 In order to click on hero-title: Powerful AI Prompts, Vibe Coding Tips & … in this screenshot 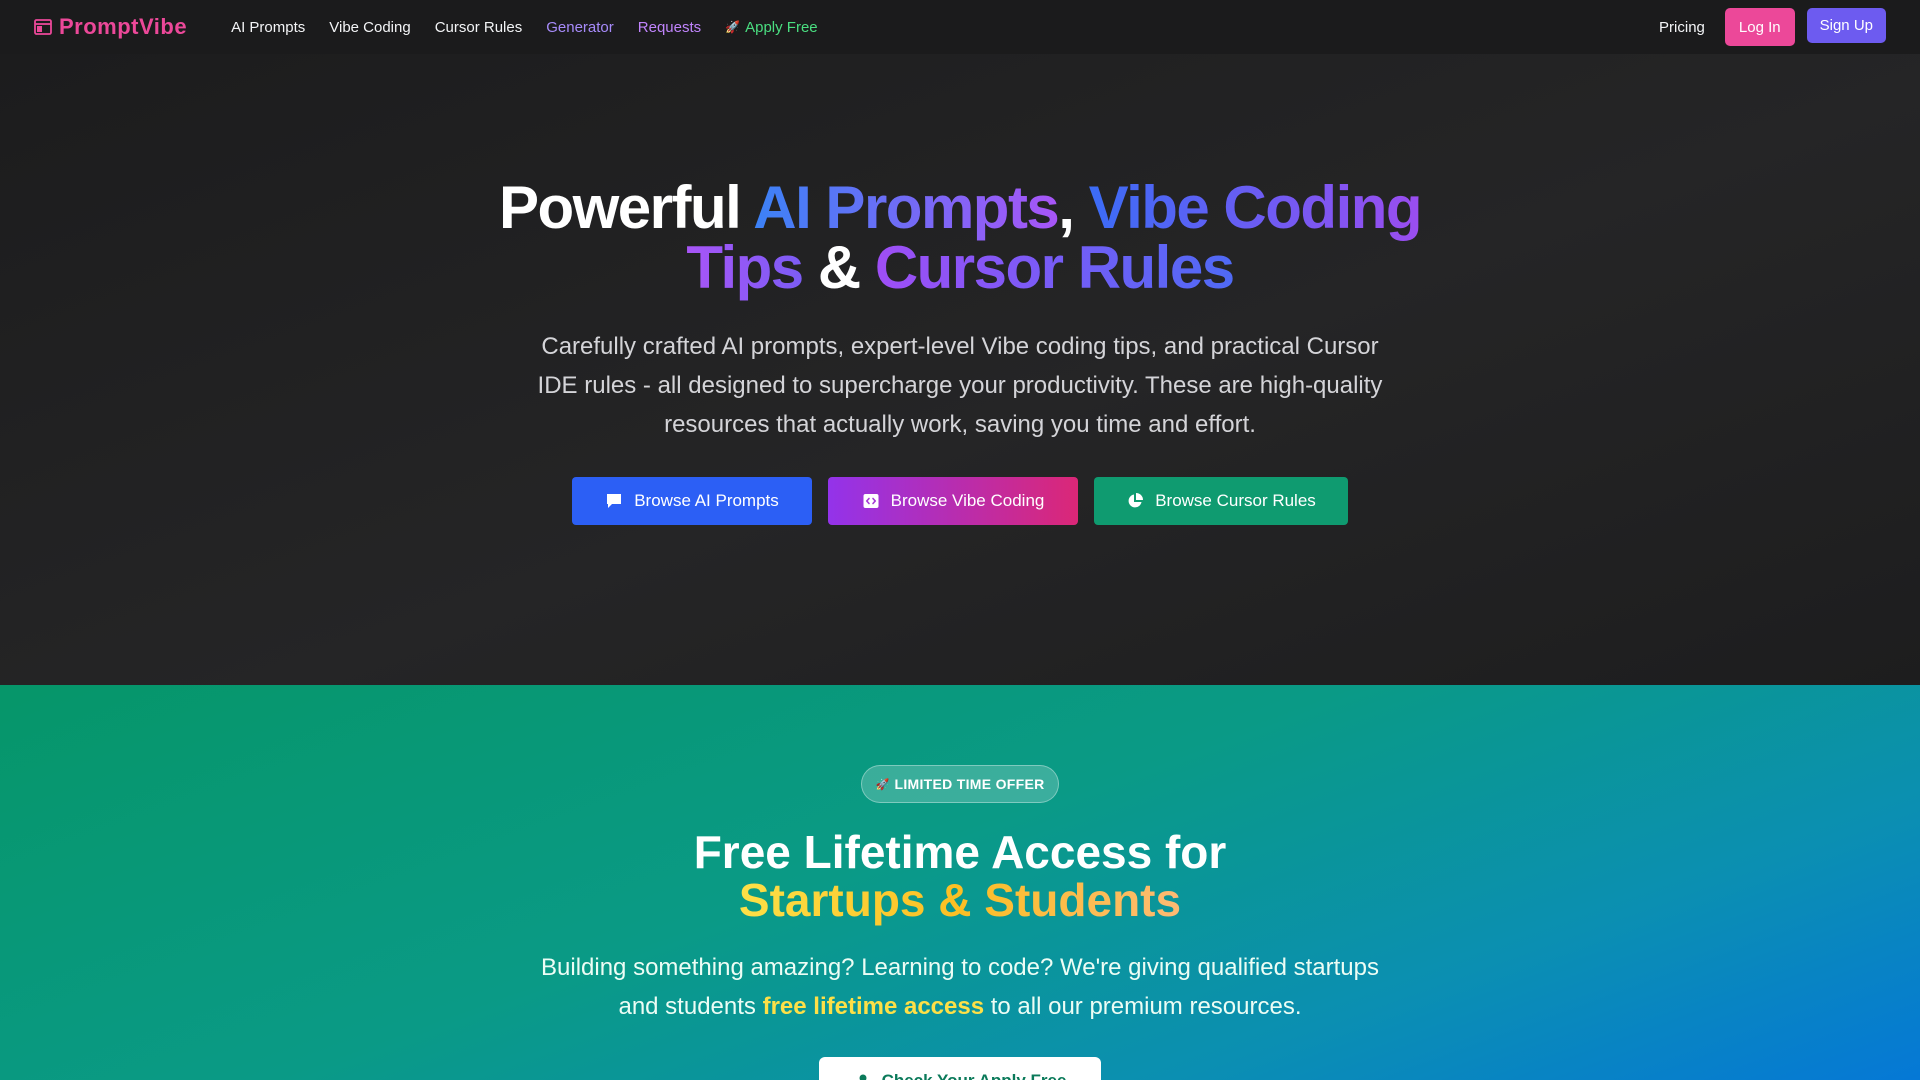, I will do `click(960, 238)`.